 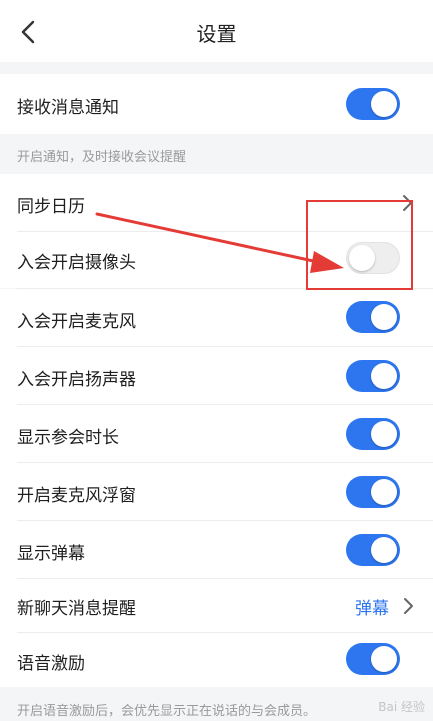 I want to click on watermark: Bai 经验, so click(x=401, y=707).